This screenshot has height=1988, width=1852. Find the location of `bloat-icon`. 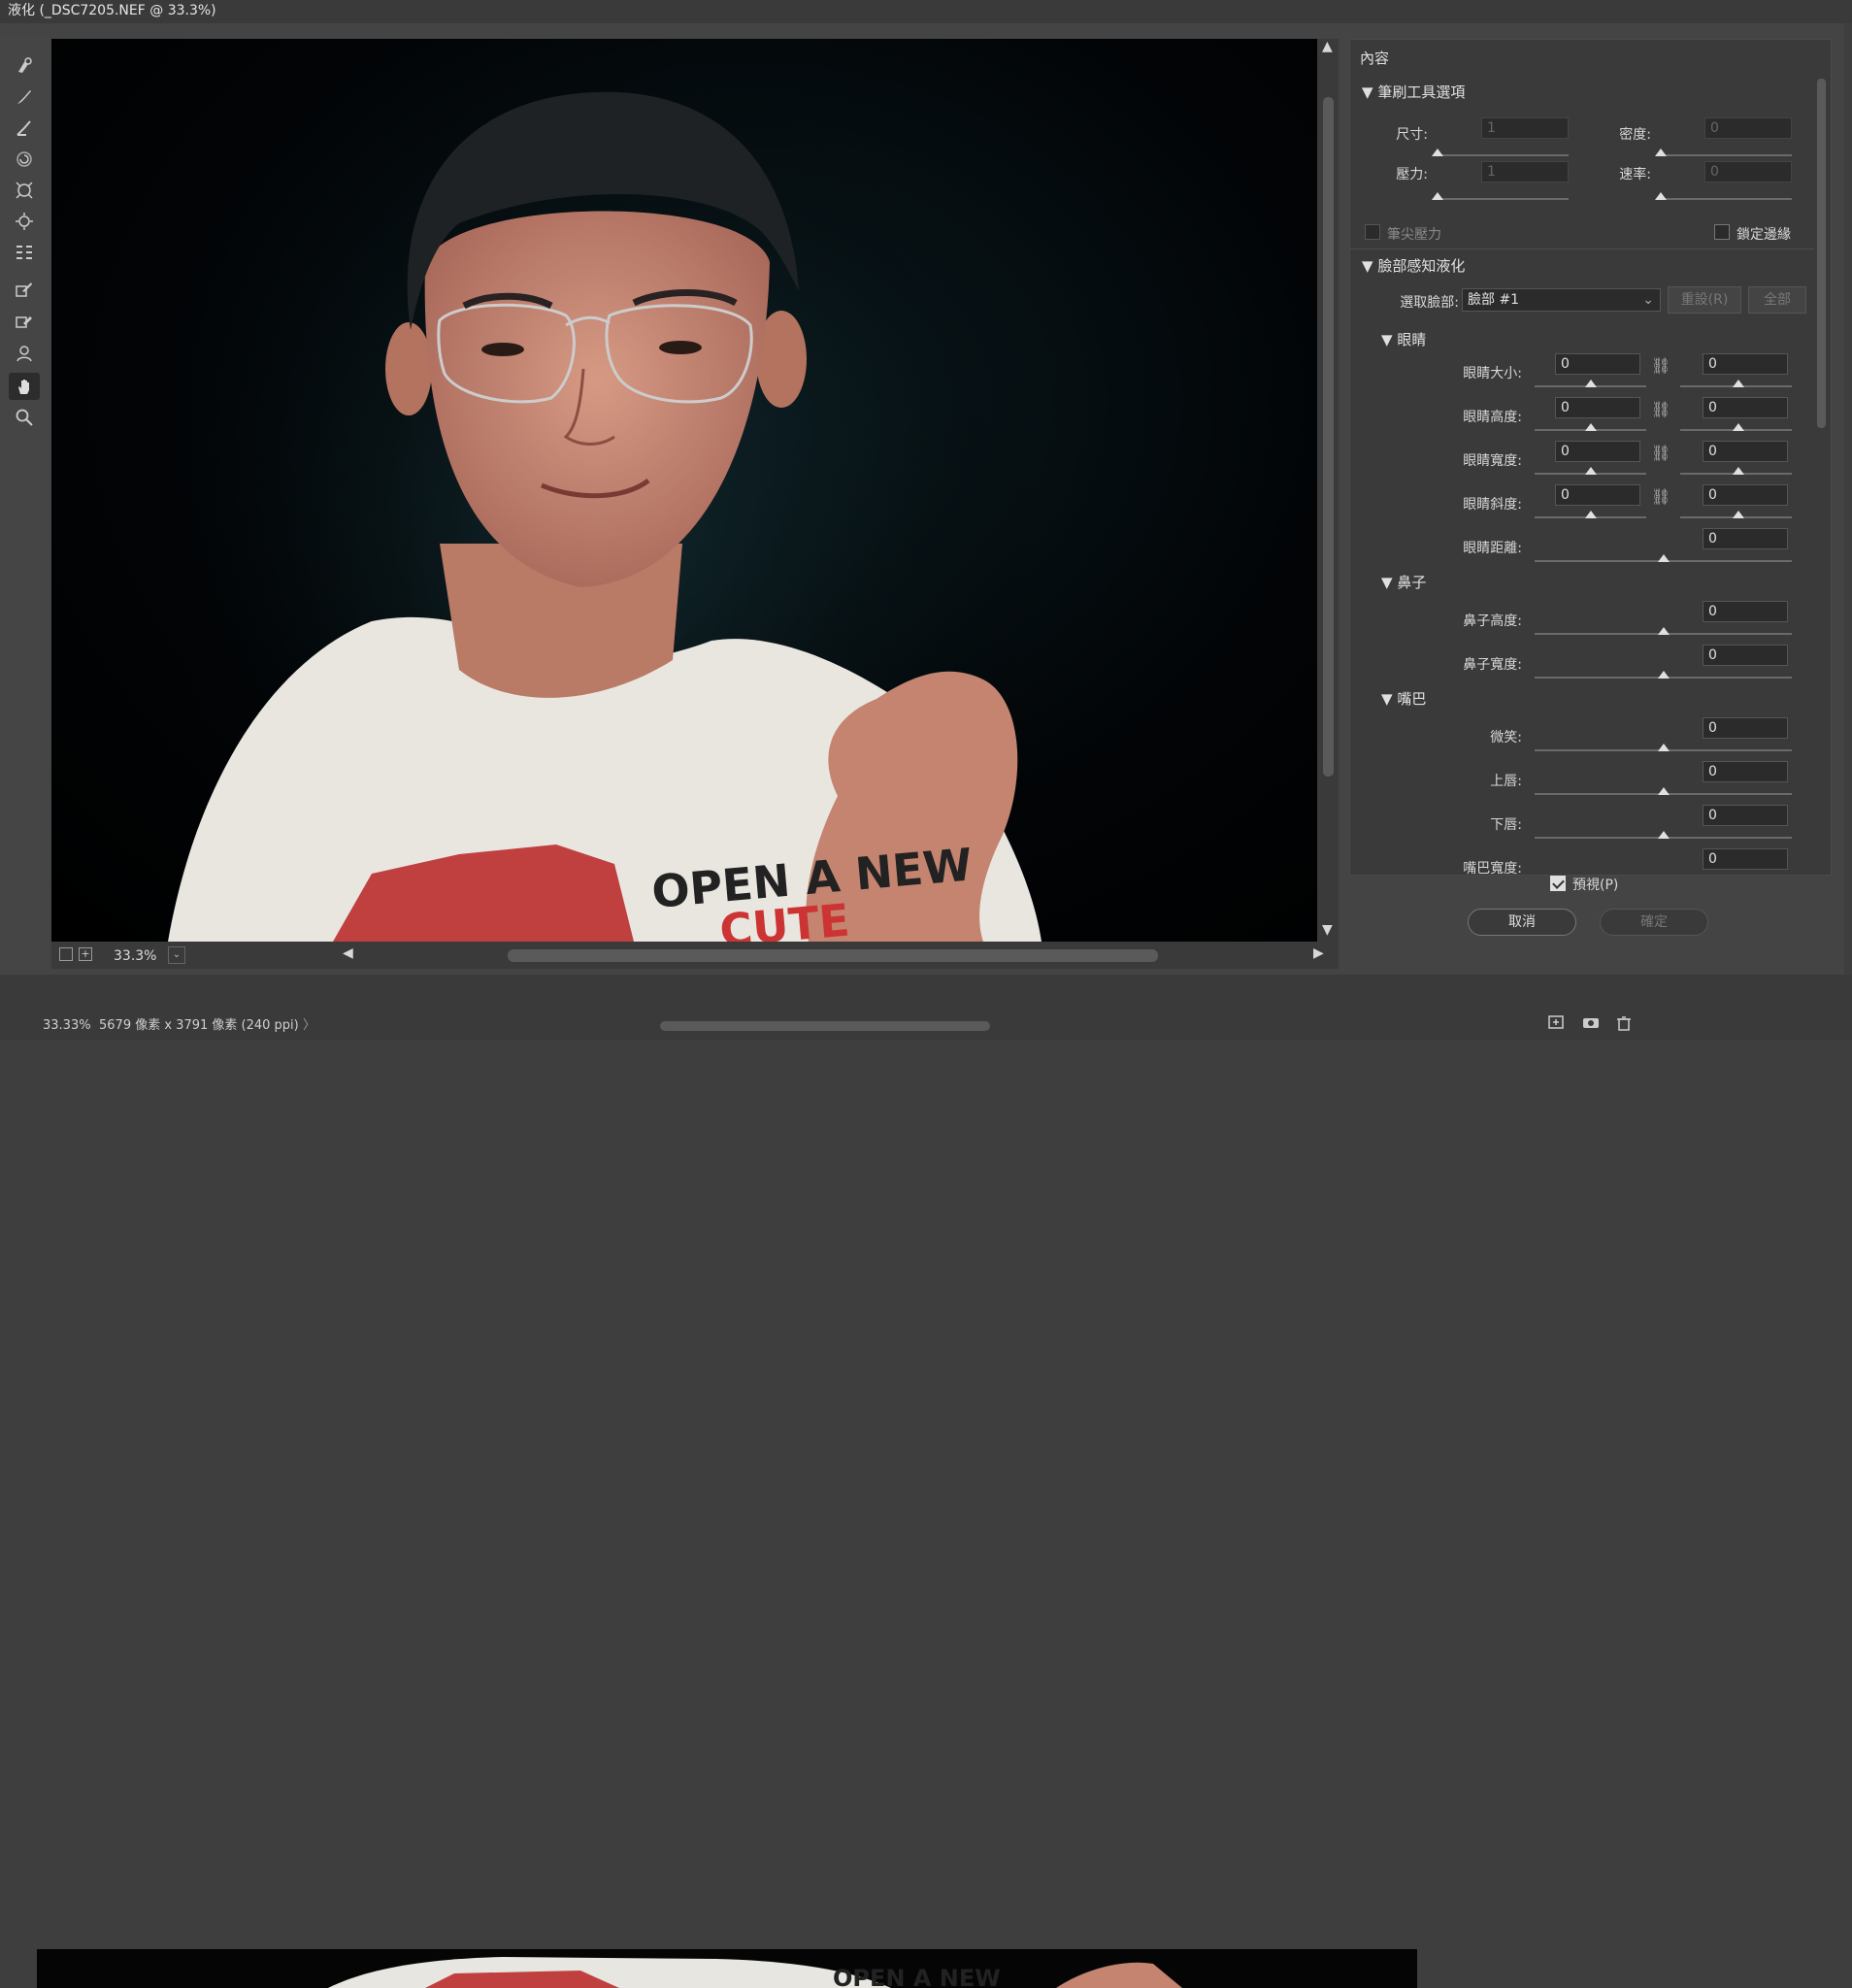

bloat-icon is located at coordinates (24, 222).